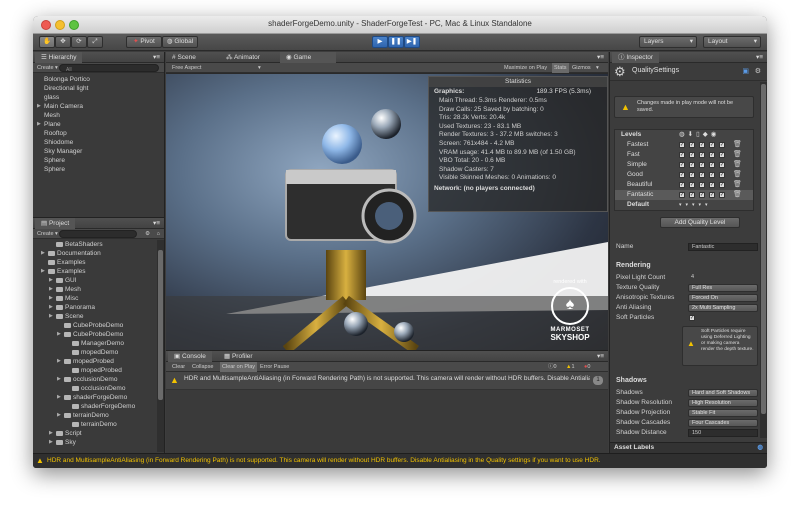 This screenshot has height=513, width=800. Describe the element at coordinates (102, 307) in the screenshot. I see `project-folder: ▶ Panorama` at that location.